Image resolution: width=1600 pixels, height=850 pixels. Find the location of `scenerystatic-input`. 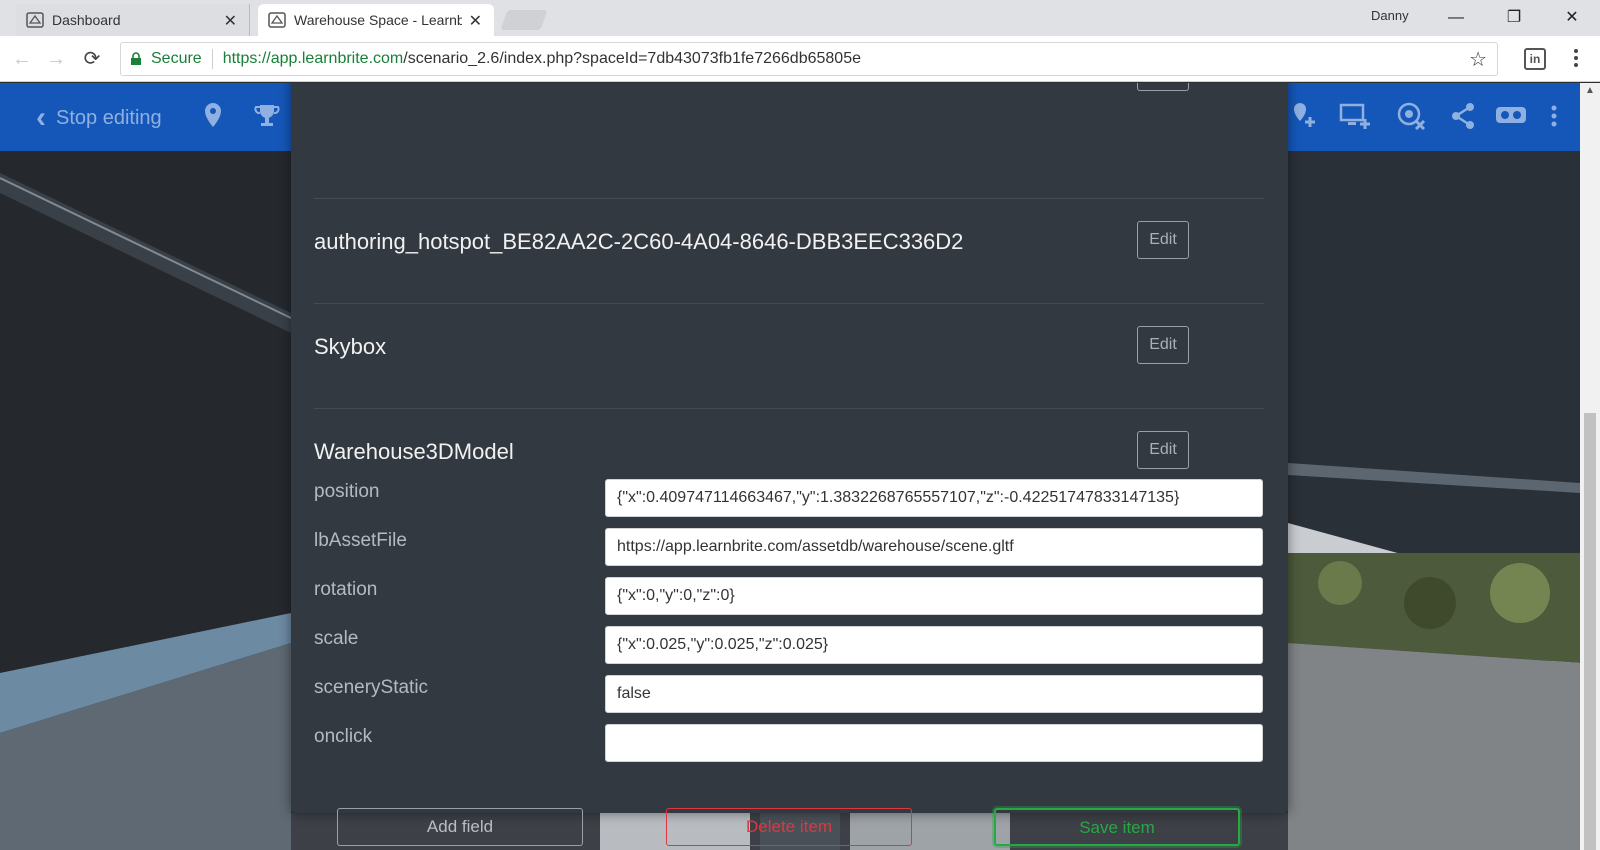

scenerystatic-input is located at coordinates (934, 694).